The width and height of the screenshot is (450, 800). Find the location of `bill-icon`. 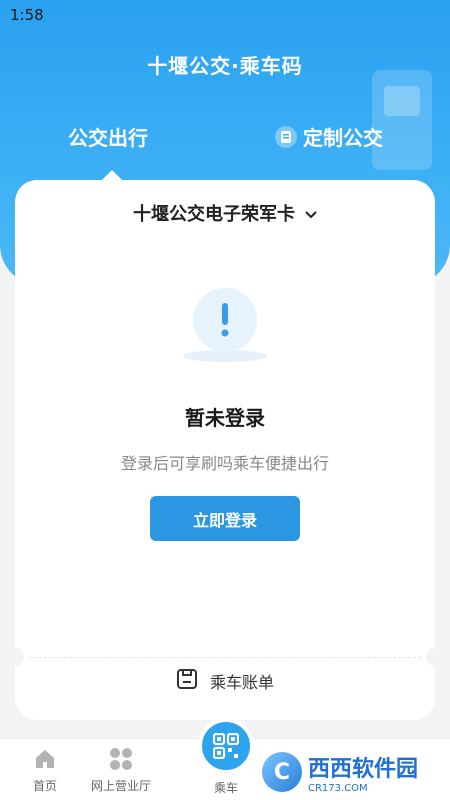

bill-icon is located at coordinates (187, 681).